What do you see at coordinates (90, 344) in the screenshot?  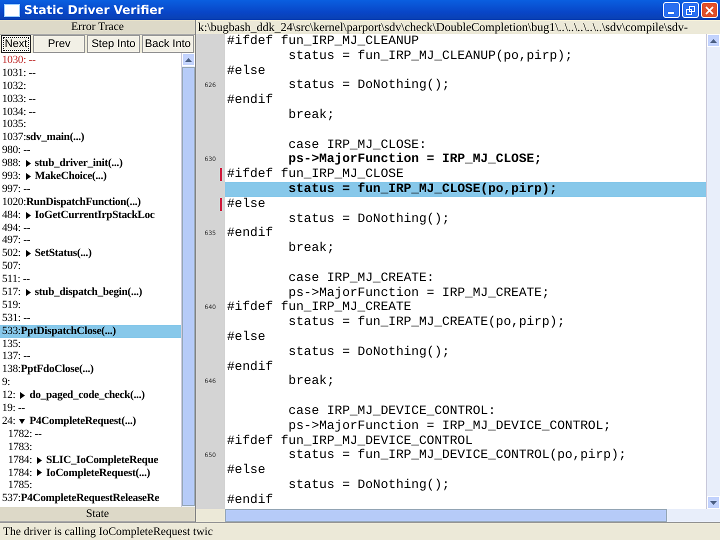 I see `trace-row: 135:` at bounding box center [90, 344].